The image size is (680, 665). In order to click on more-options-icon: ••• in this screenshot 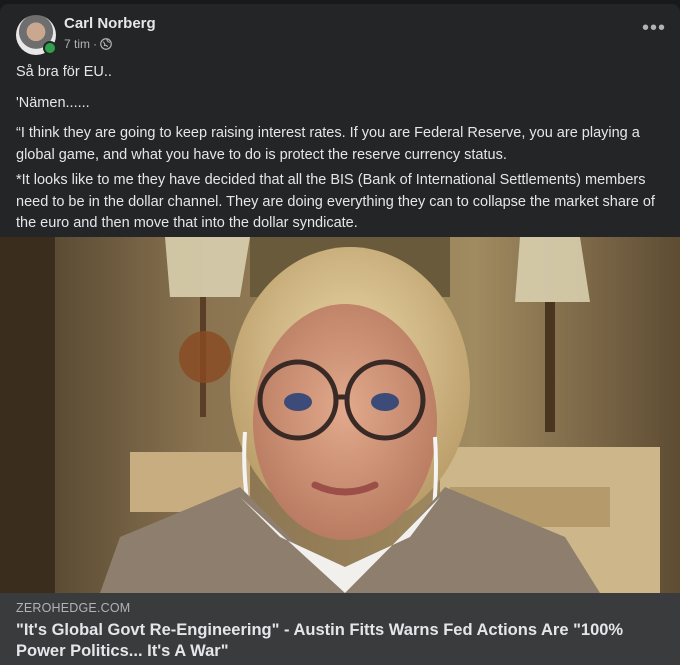, I will do `click(654, 29)`.